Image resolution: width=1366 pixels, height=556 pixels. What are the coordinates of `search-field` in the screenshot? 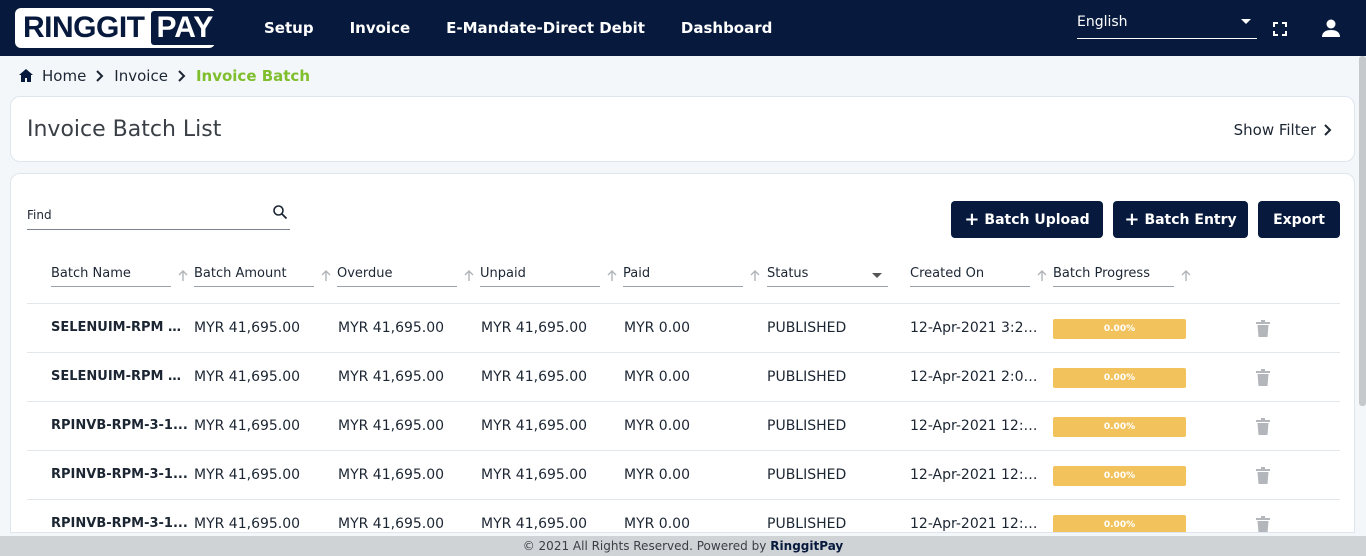 It's located at (158, 216).